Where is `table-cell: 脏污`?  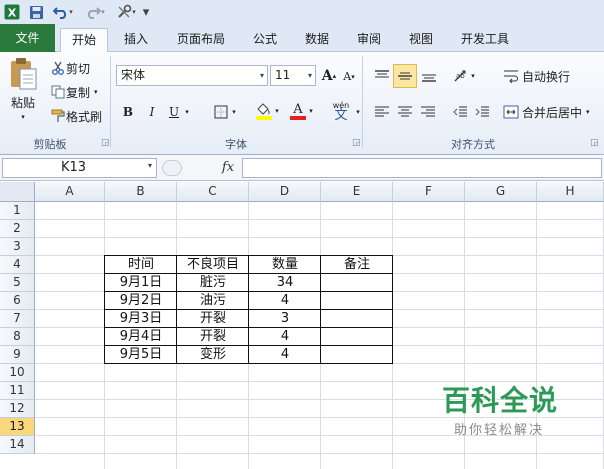
table-cell: 脏污 is located at coordinates (213, 283).